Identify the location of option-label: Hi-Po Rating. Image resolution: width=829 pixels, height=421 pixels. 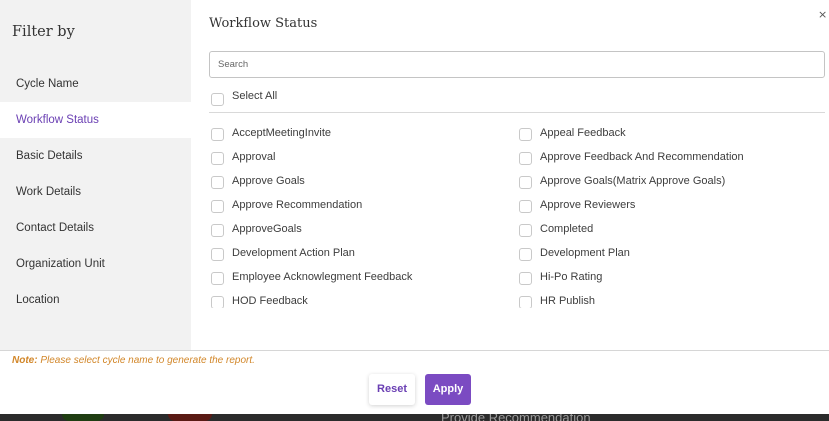
(571, 277).